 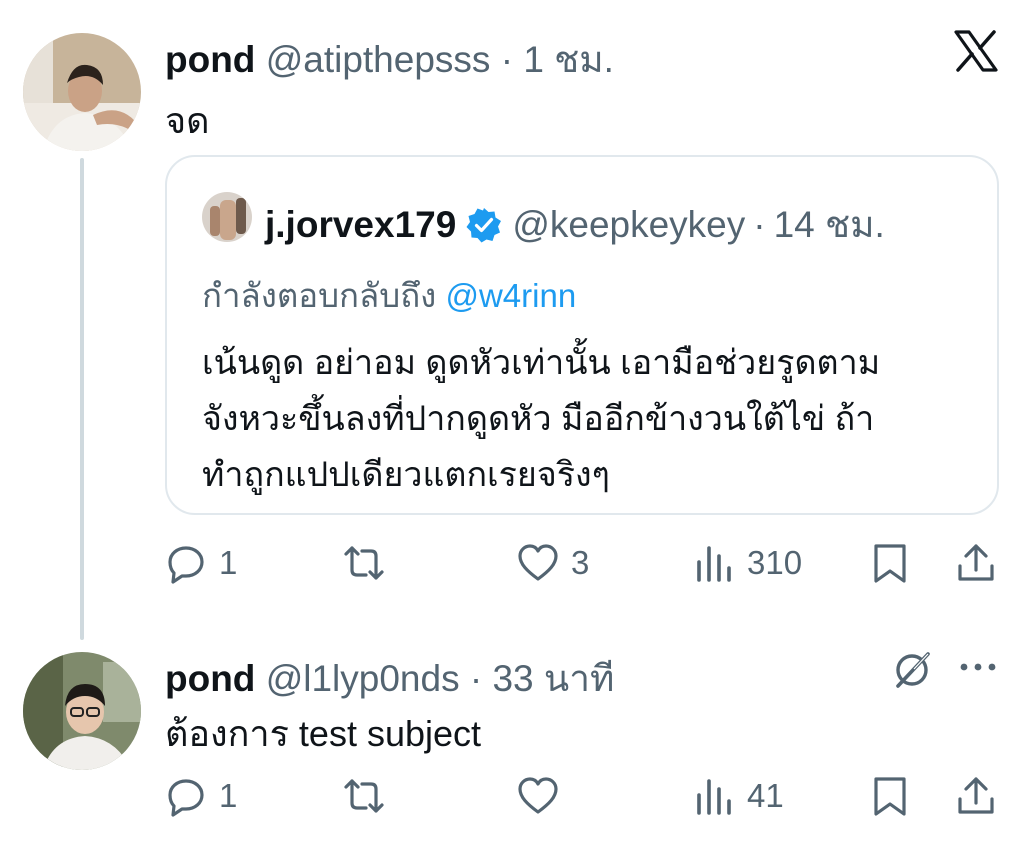 I want to click on post-header: pond @l1lyp0nds · 33 นาที, so click(x=389, y=678).